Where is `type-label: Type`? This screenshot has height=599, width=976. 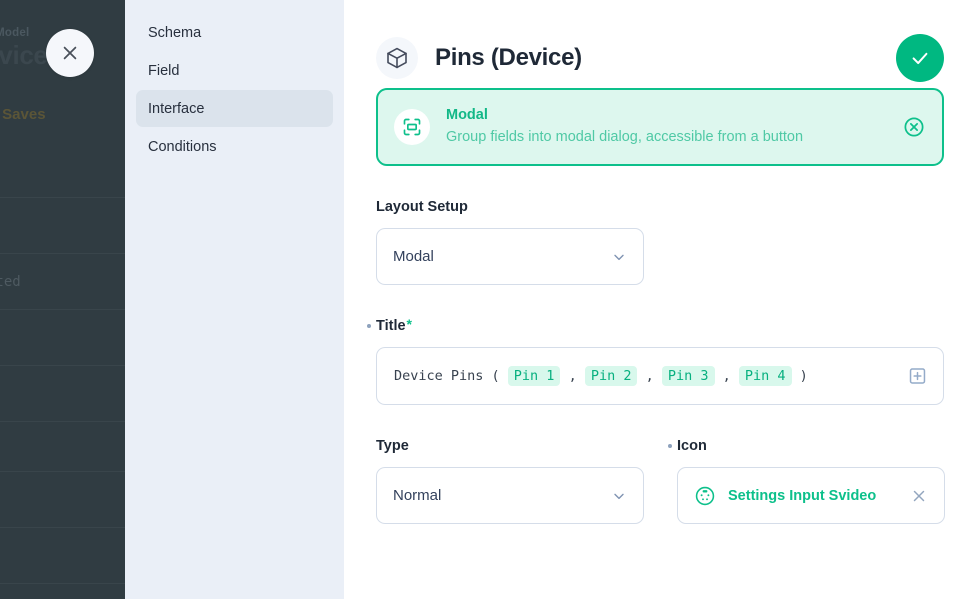 type-label: Type is located at coordinates (510, 446).